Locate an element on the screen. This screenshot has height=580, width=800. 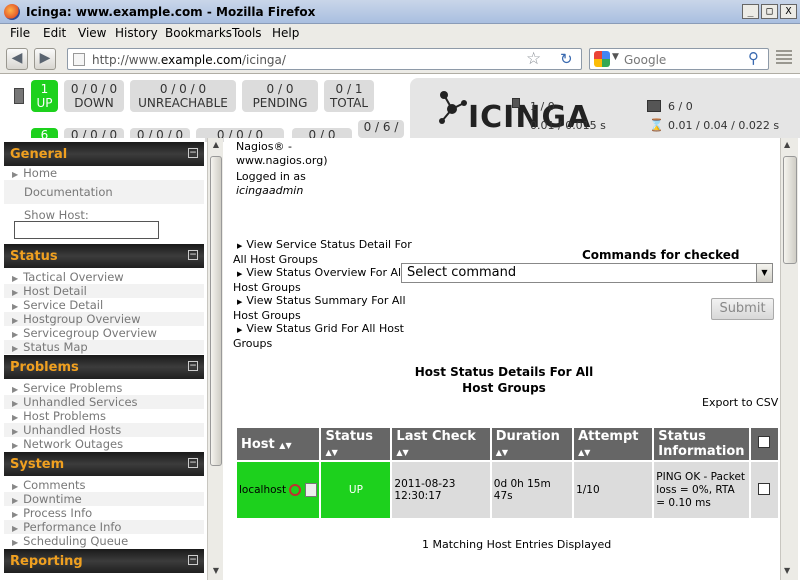
sidebar-item-unhandled-hosts: ▶ Unhandled Hosts is located at coordinates (104, 430).